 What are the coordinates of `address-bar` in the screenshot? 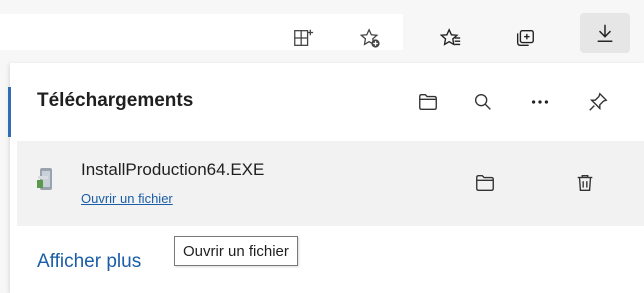 It's located at (201, 32).